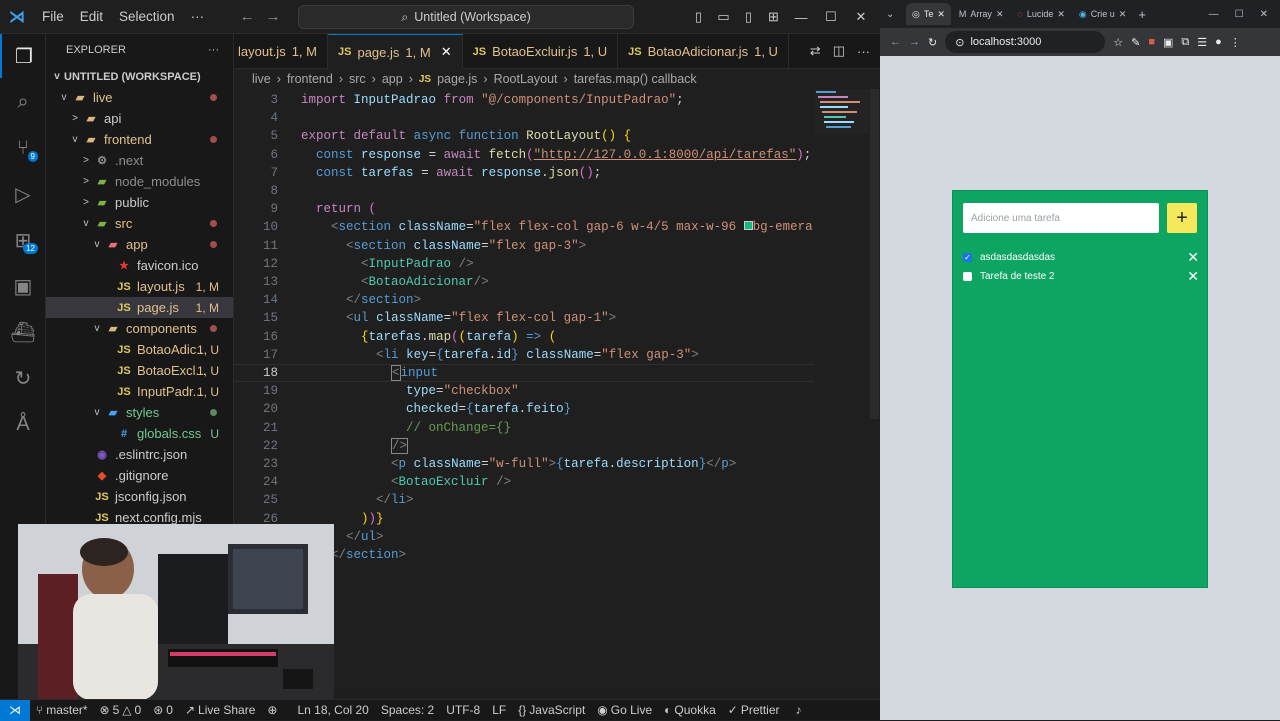 This screenshot has height=721, width=1280. Describe the element at coordinates (139, 391) in the screenshot. I see `explorer-row: JS InputPadr... 1, U` at that location.